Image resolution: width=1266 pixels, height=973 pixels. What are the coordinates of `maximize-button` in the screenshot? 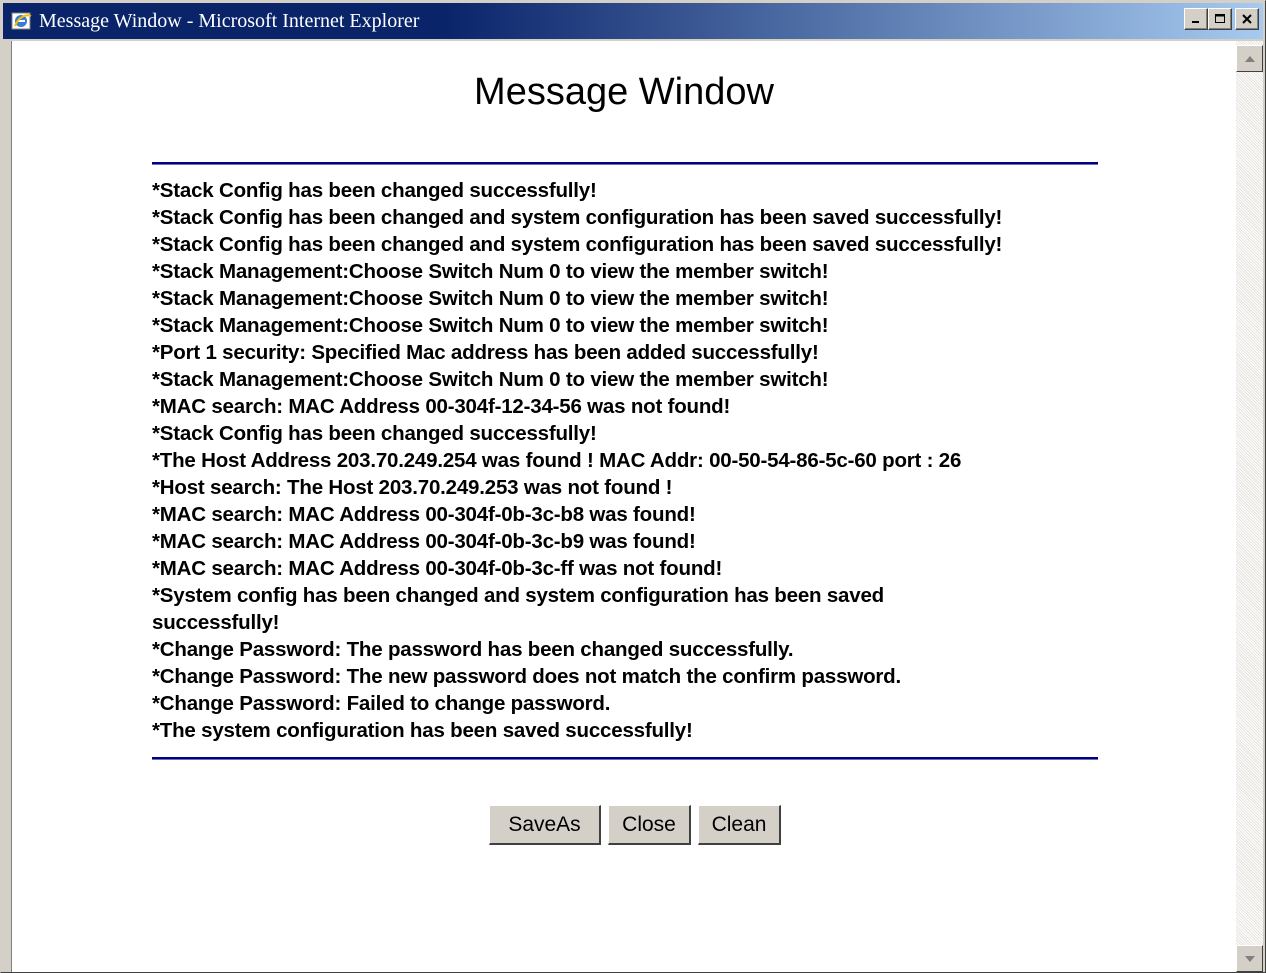 It's located at (1220, 19).